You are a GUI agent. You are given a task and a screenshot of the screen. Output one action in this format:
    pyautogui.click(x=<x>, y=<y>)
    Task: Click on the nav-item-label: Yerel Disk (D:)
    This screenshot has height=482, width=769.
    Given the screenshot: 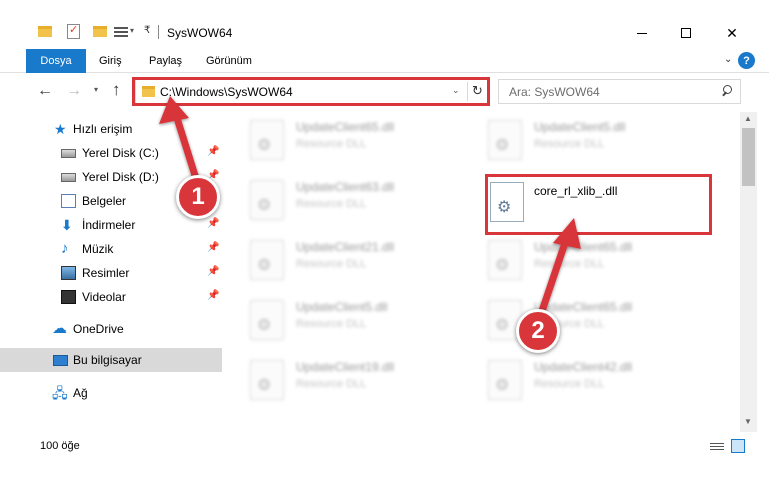 What is the action you would take?
    pyautogui.click(x=120, y=177)
    